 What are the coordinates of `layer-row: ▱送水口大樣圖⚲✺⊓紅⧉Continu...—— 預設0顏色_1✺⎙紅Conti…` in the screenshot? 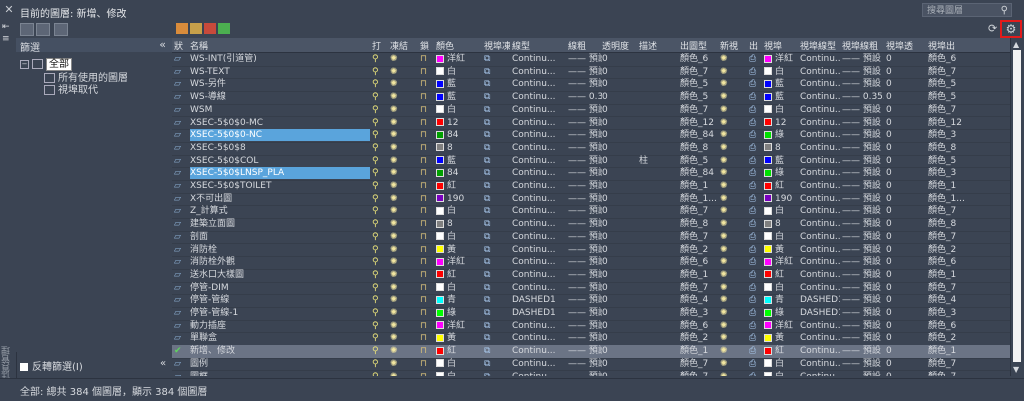 It's located at (591, 276).